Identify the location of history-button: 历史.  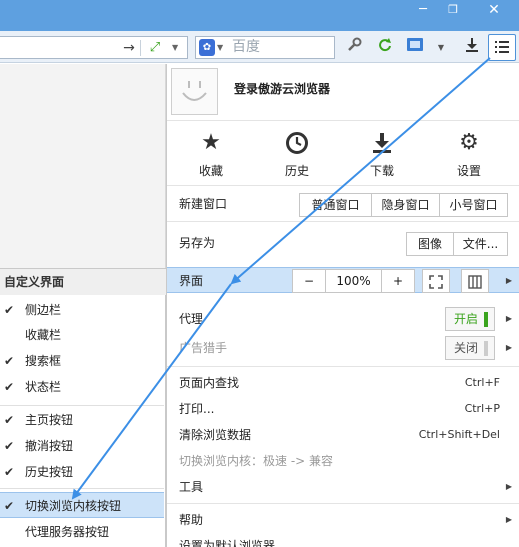
(297, 153).